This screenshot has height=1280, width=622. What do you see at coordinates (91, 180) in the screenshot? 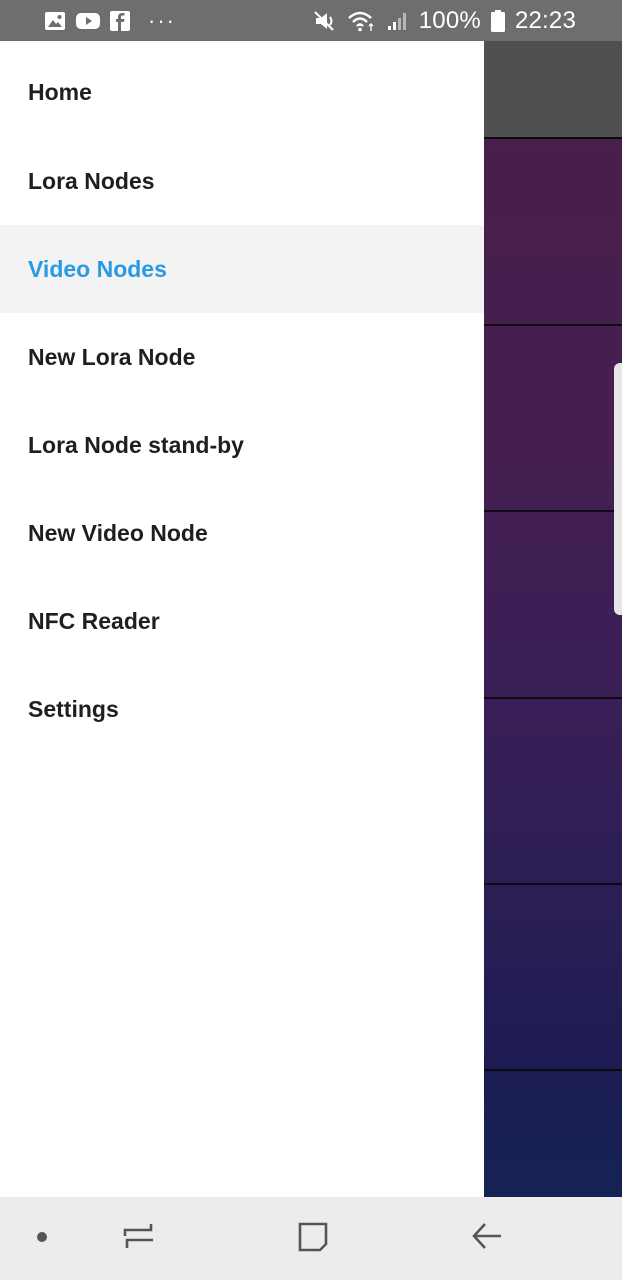
I see `menu-item-label: Lora Nodes` at bounding box center [91, 180].